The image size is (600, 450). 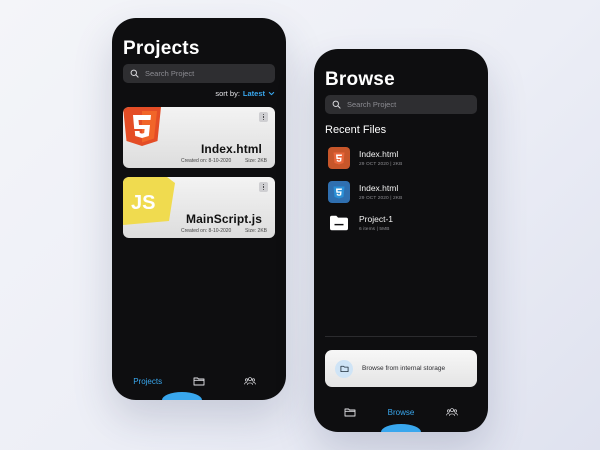 I want to click on sort-value: Latest, so click(x=254, y=93).